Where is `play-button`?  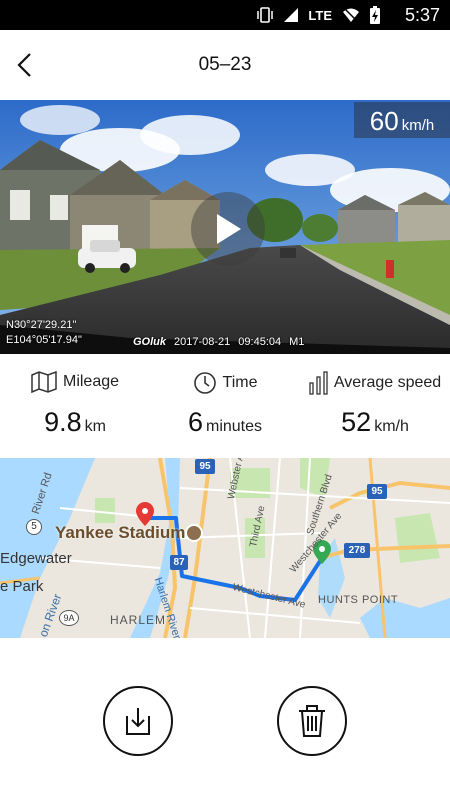
play-button is located at coordinates (228, 229).